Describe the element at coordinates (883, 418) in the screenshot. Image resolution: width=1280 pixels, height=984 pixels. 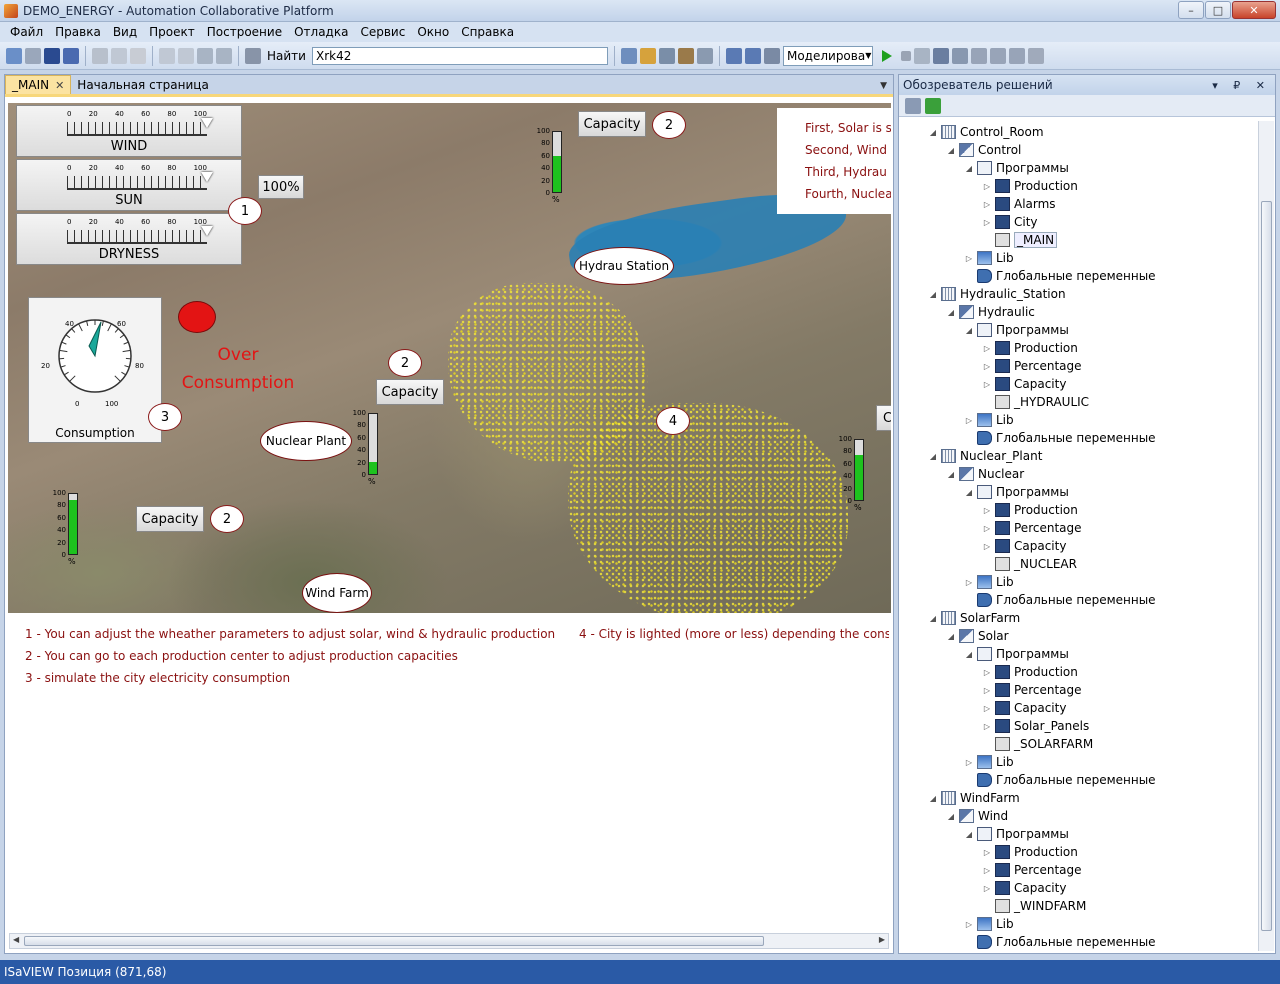
I see `solar-capacity-button: C` at that location.